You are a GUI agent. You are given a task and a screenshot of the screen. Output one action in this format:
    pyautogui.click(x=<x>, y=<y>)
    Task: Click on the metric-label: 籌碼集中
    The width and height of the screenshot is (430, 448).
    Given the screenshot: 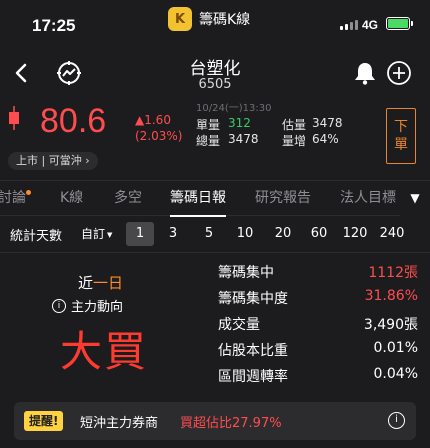 What is the action you would take?
    pyautogui.click(x=246, y=273)
    